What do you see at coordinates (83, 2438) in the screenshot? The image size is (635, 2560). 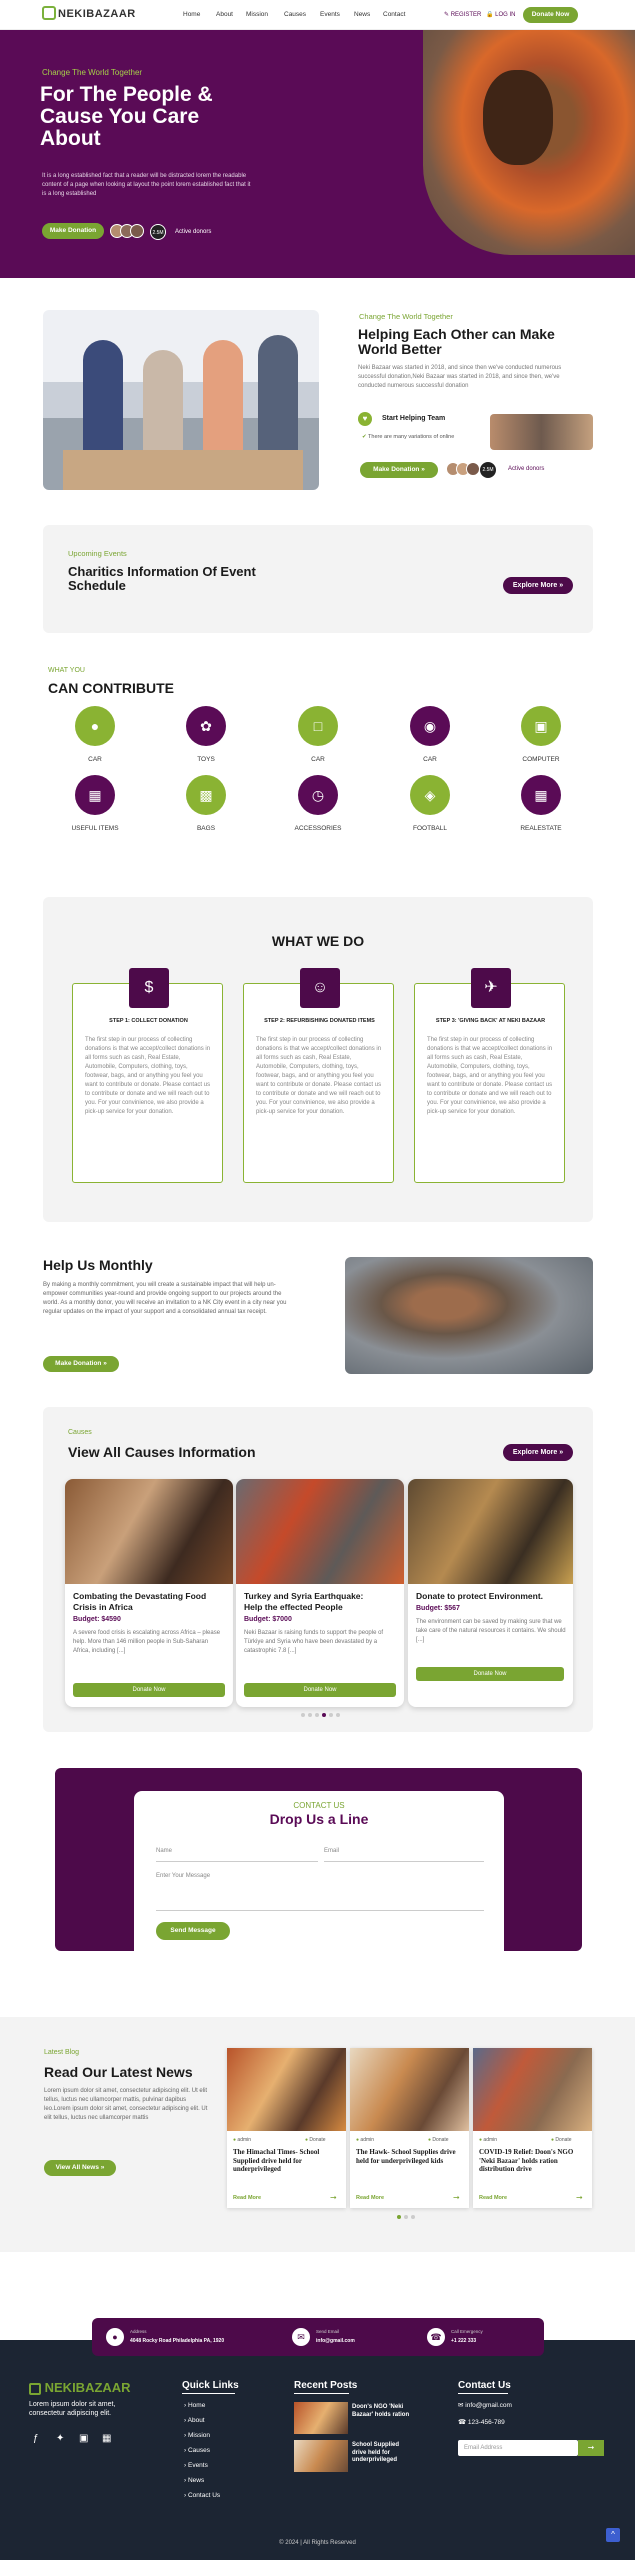 I see `instagram-icon: ▣` at bounding box center [83, 2438].